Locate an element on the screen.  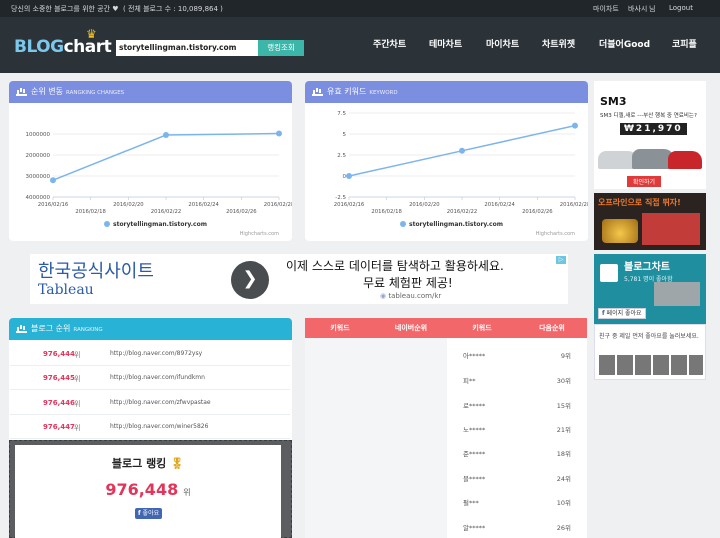
logo: BLOGchart ♛ is located at coordinates (63, 42).